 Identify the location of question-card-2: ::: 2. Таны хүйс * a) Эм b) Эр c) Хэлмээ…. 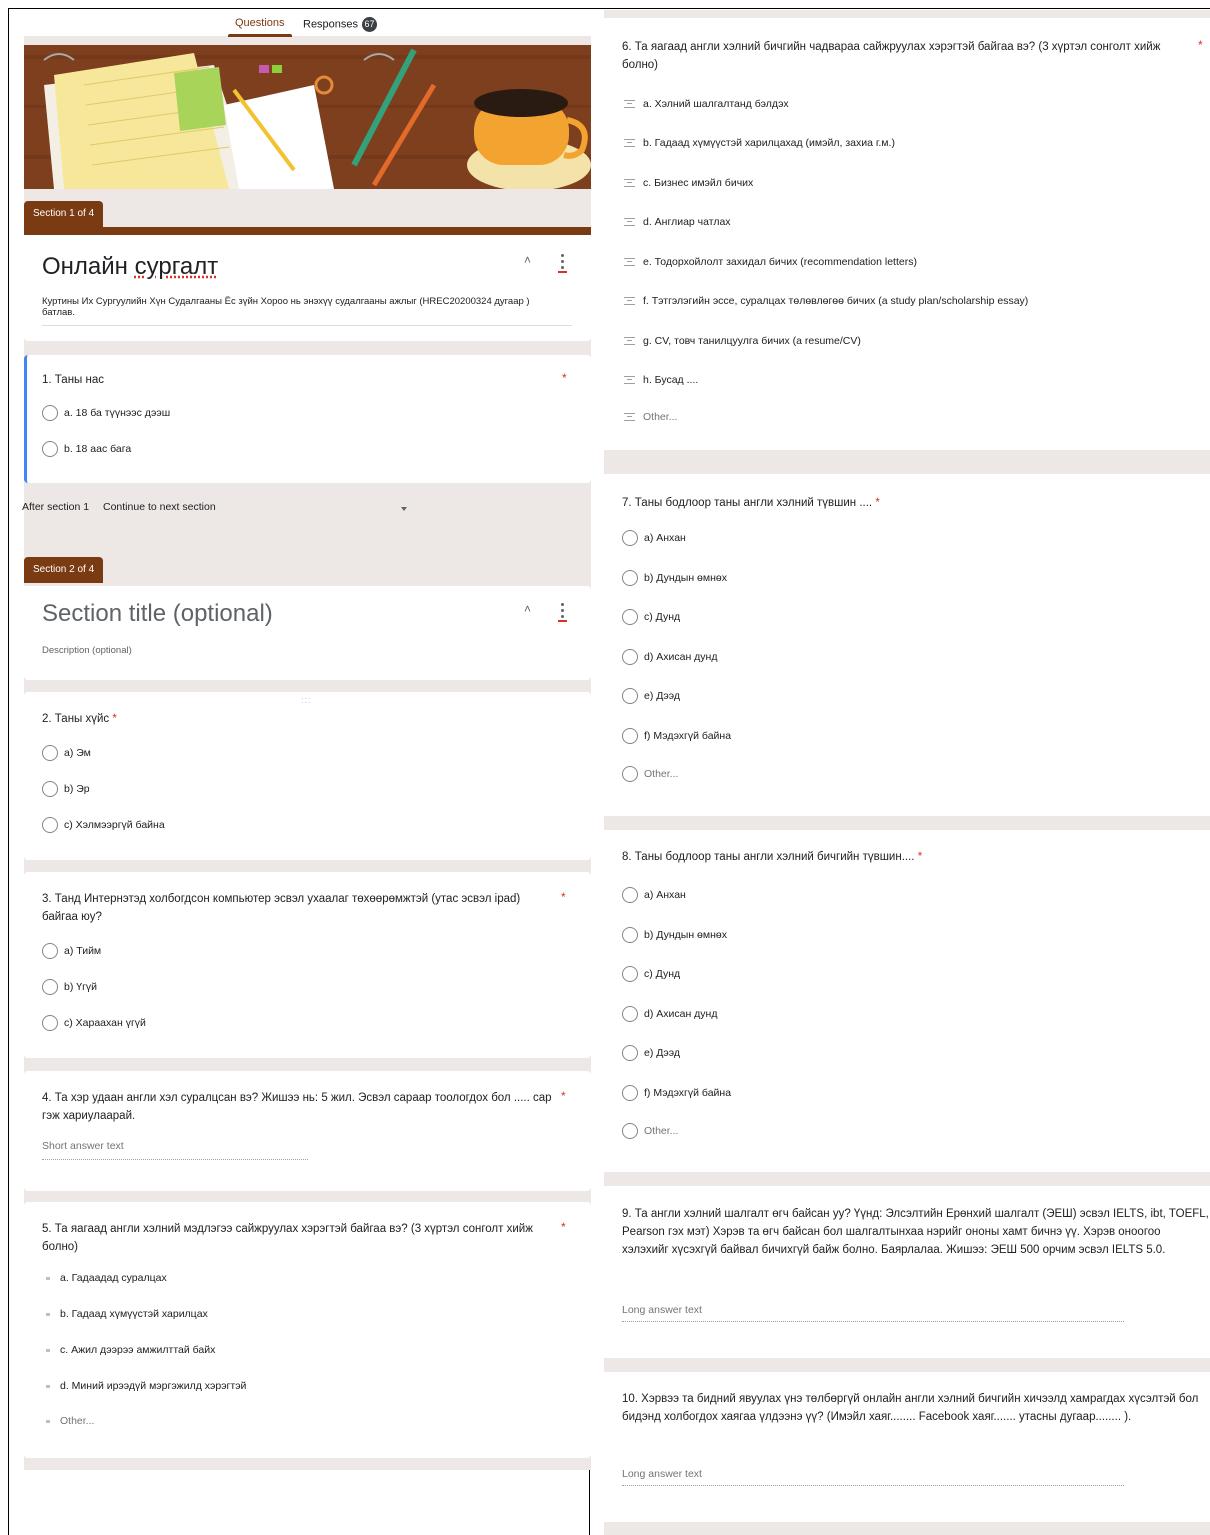
(307, 776).